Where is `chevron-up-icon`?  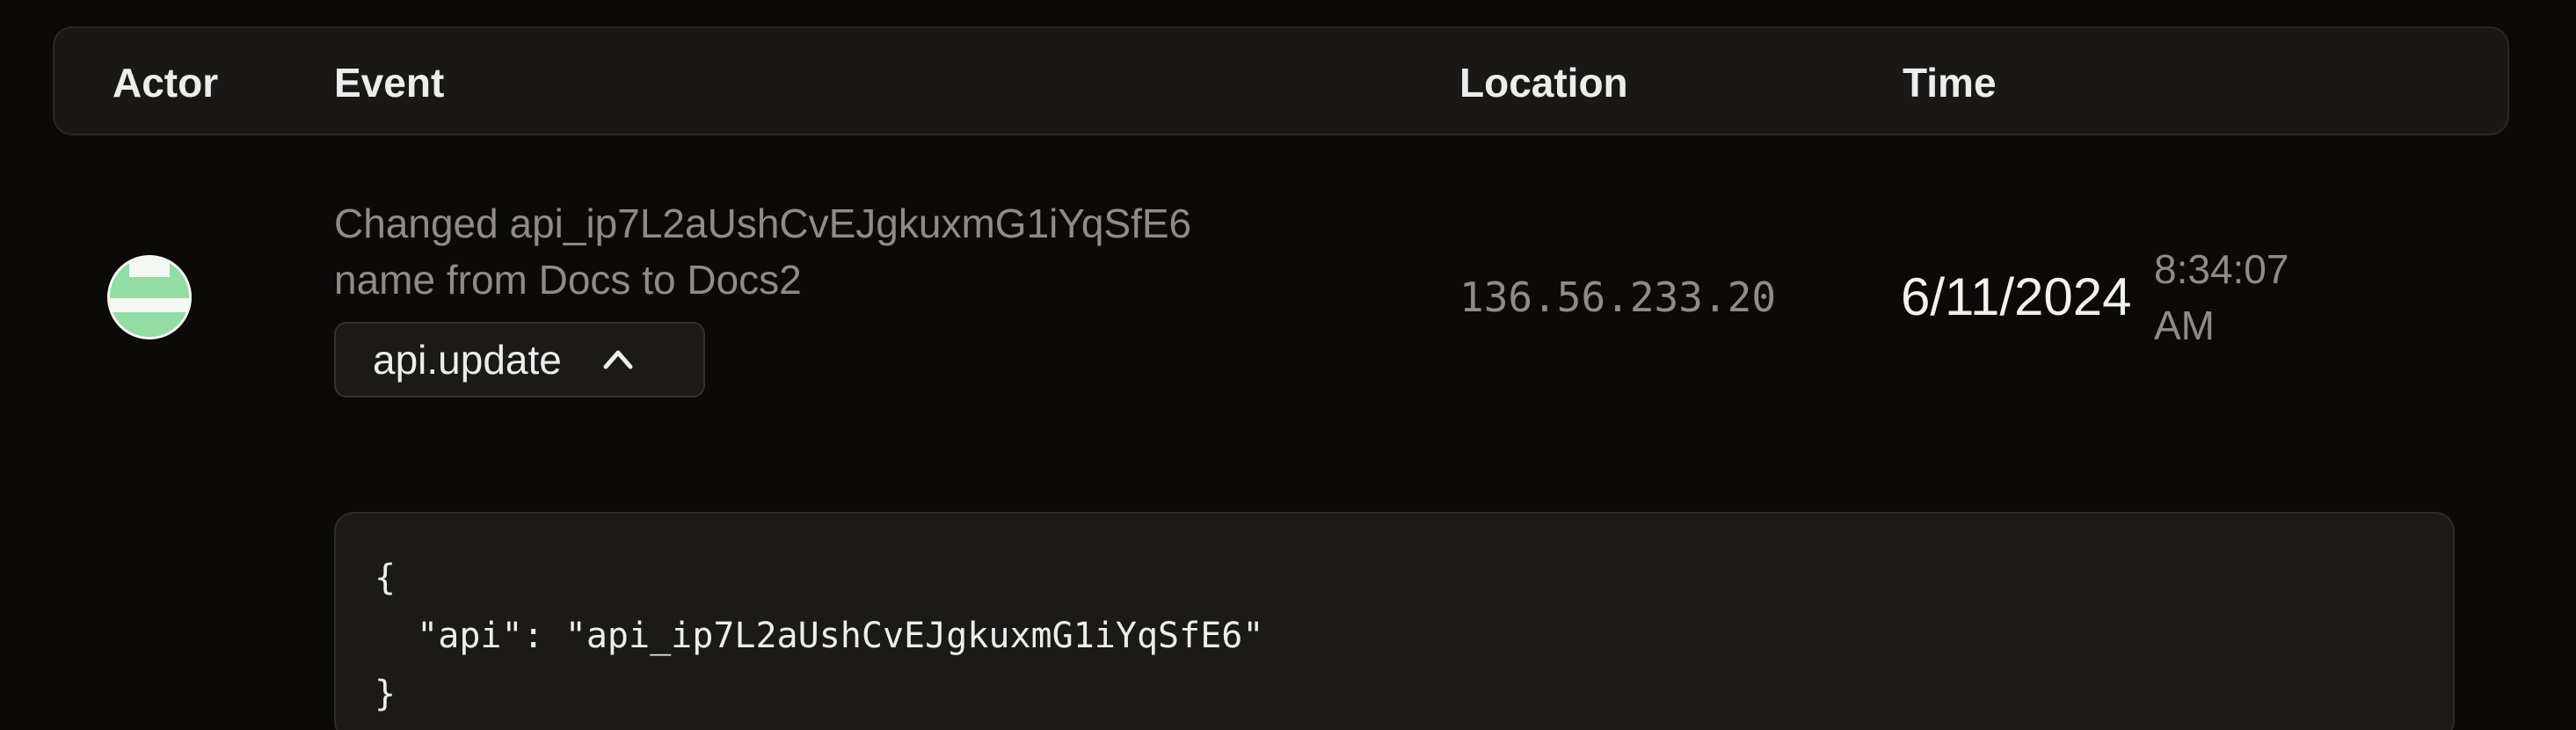 chevron-up-icon is located at coordinates (618, 359).